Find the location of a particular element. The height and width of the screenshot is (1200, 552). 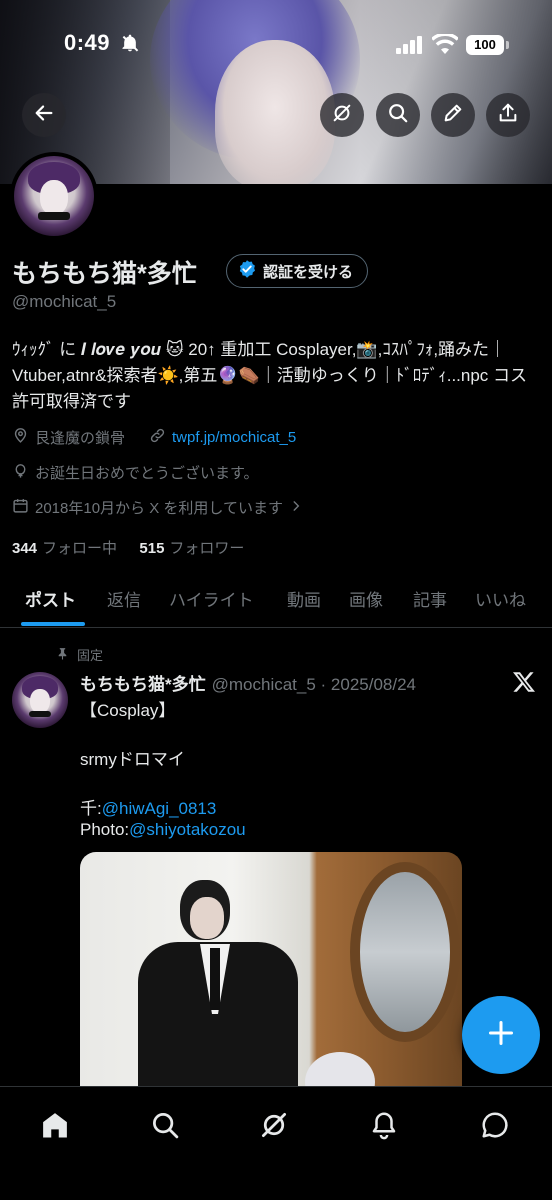

share-button is located at coordinates (508, 115).